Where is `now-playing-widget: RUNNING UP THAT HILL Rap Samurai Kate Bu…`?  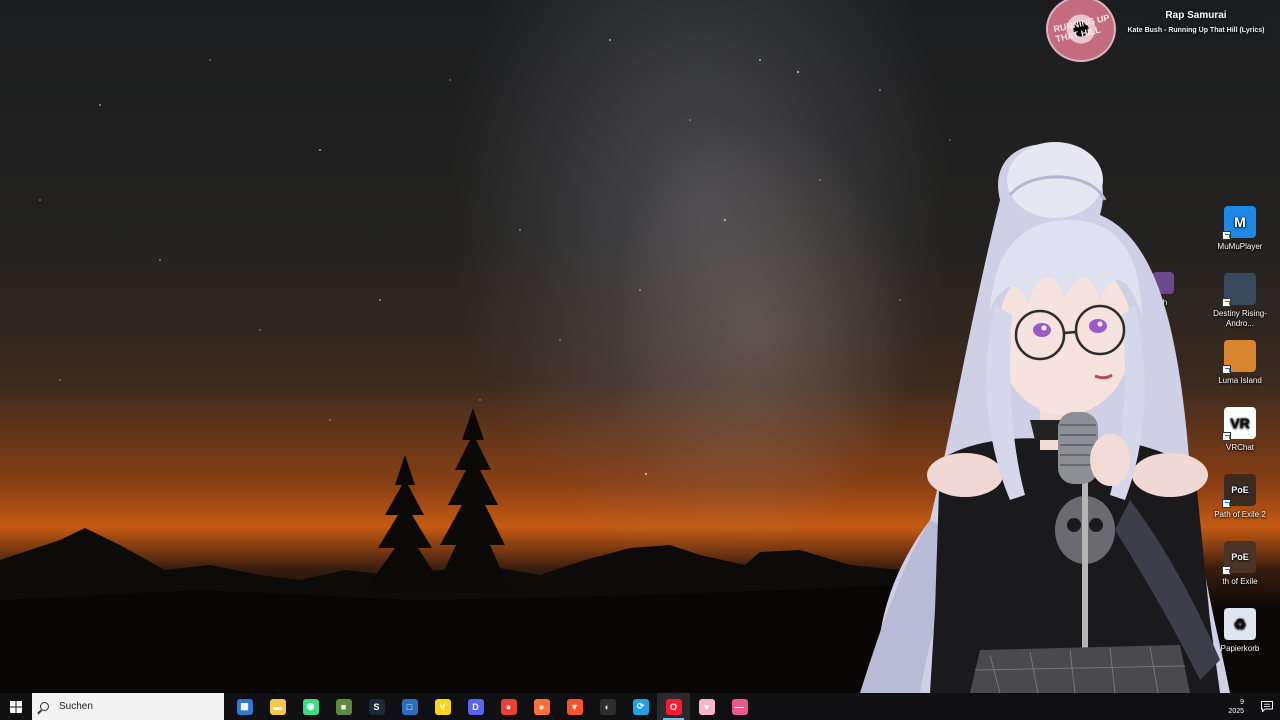 now-playing-widget: RUNNING UP THAT HILL Rap Samurai Kate Bu… is located at coordinates (1160, 31).